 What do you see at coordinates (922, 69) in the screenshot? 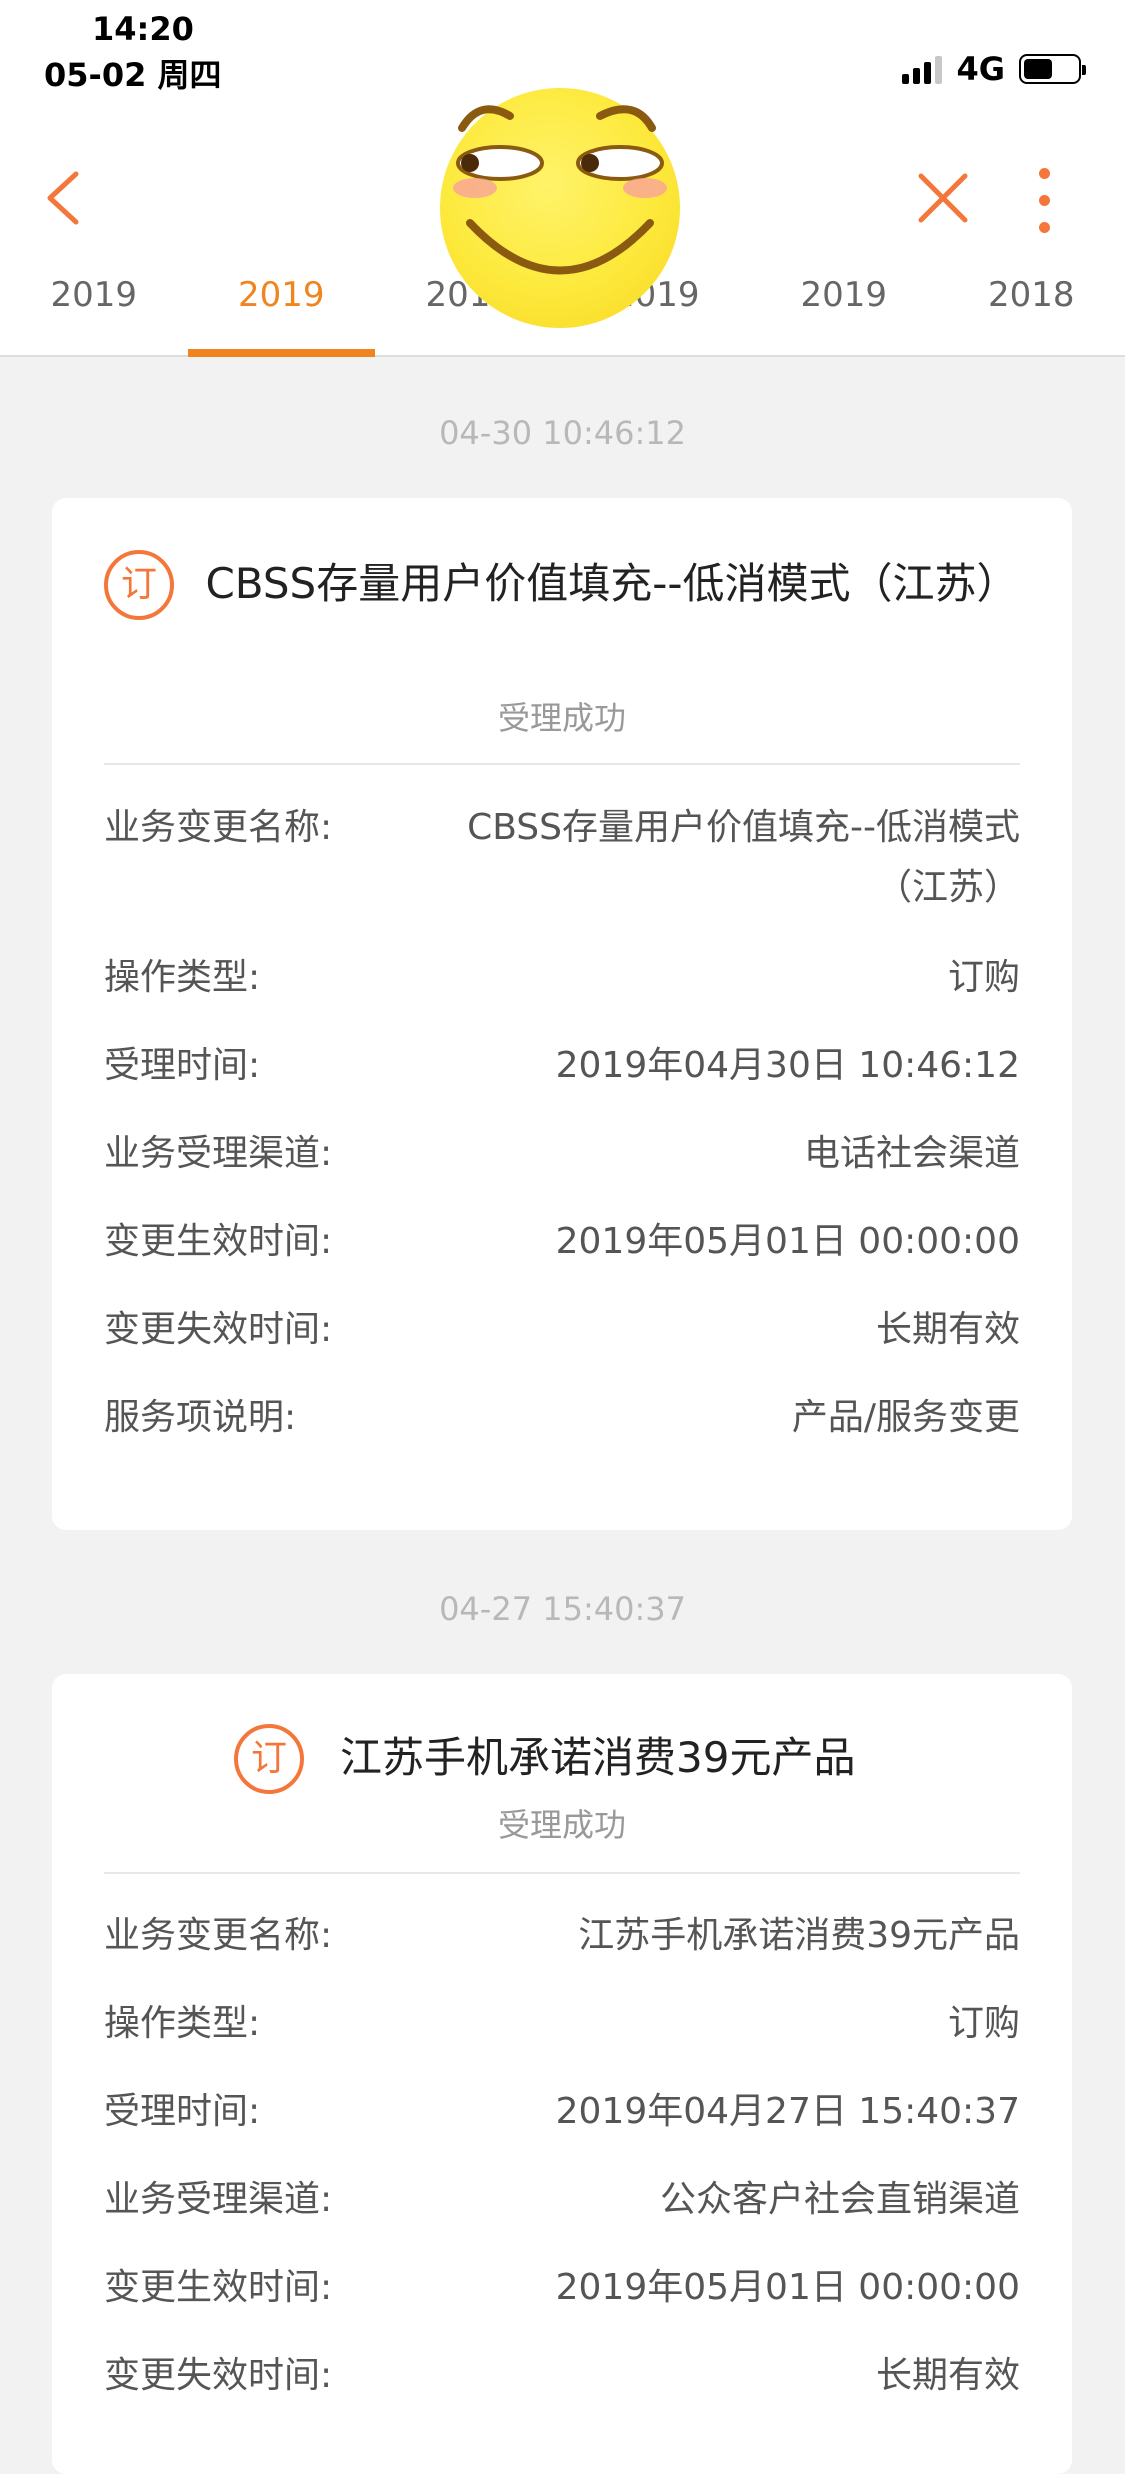
I see `signal-icon` at bounding box center [922, 69].